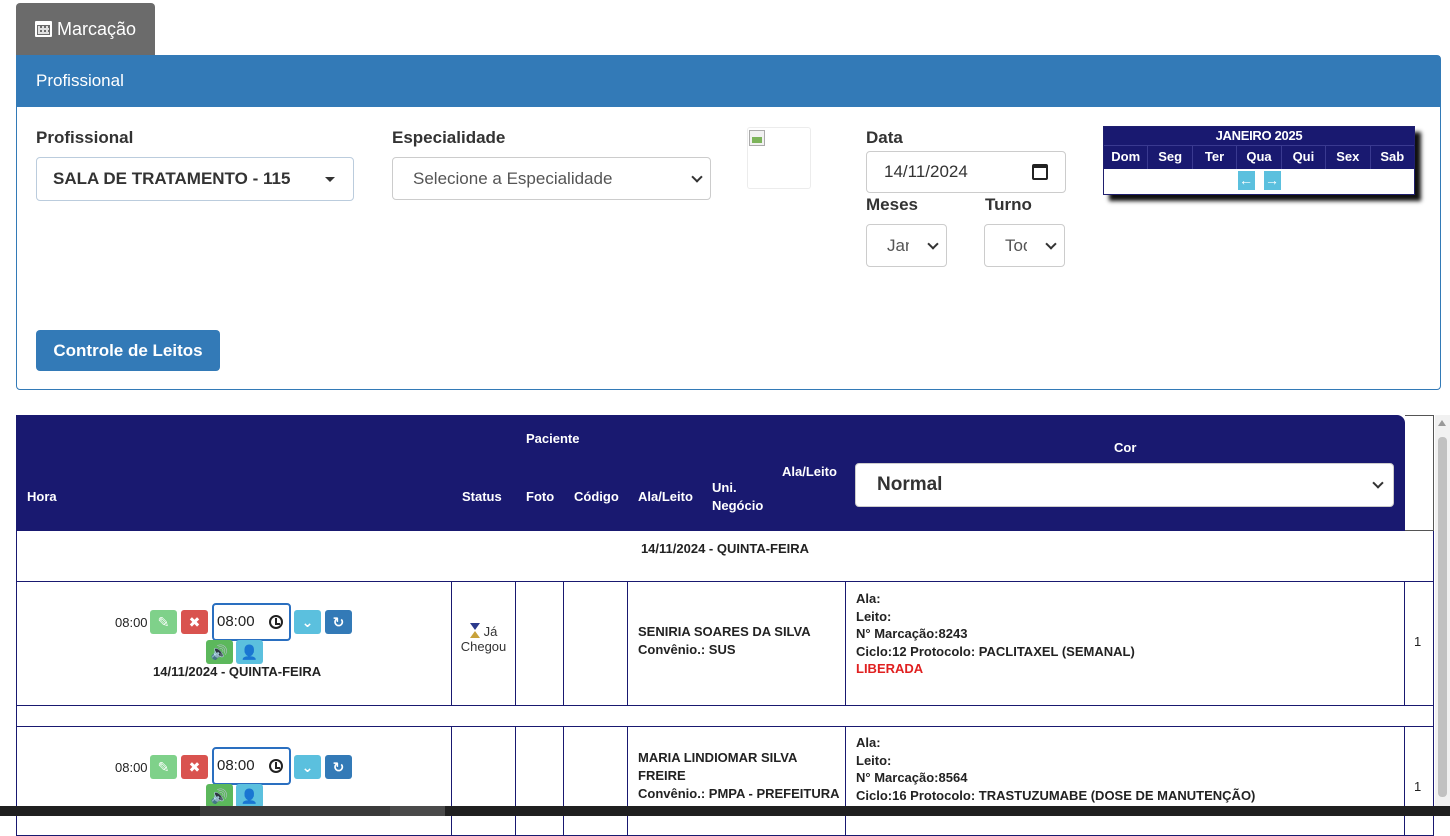  I want to click on panel-title: Profissional, so click(728, 81).